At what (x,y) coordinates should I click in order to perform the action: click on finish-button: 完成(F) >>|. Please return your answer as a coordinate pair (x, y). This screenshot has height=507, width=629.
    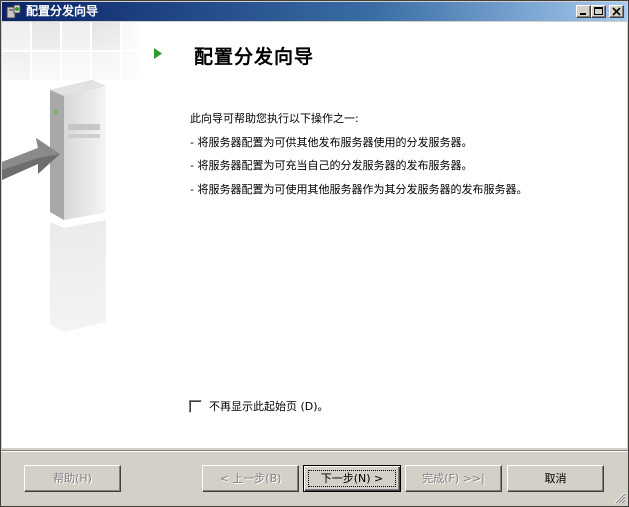
    Looking at the image, I should click on (453, 478).